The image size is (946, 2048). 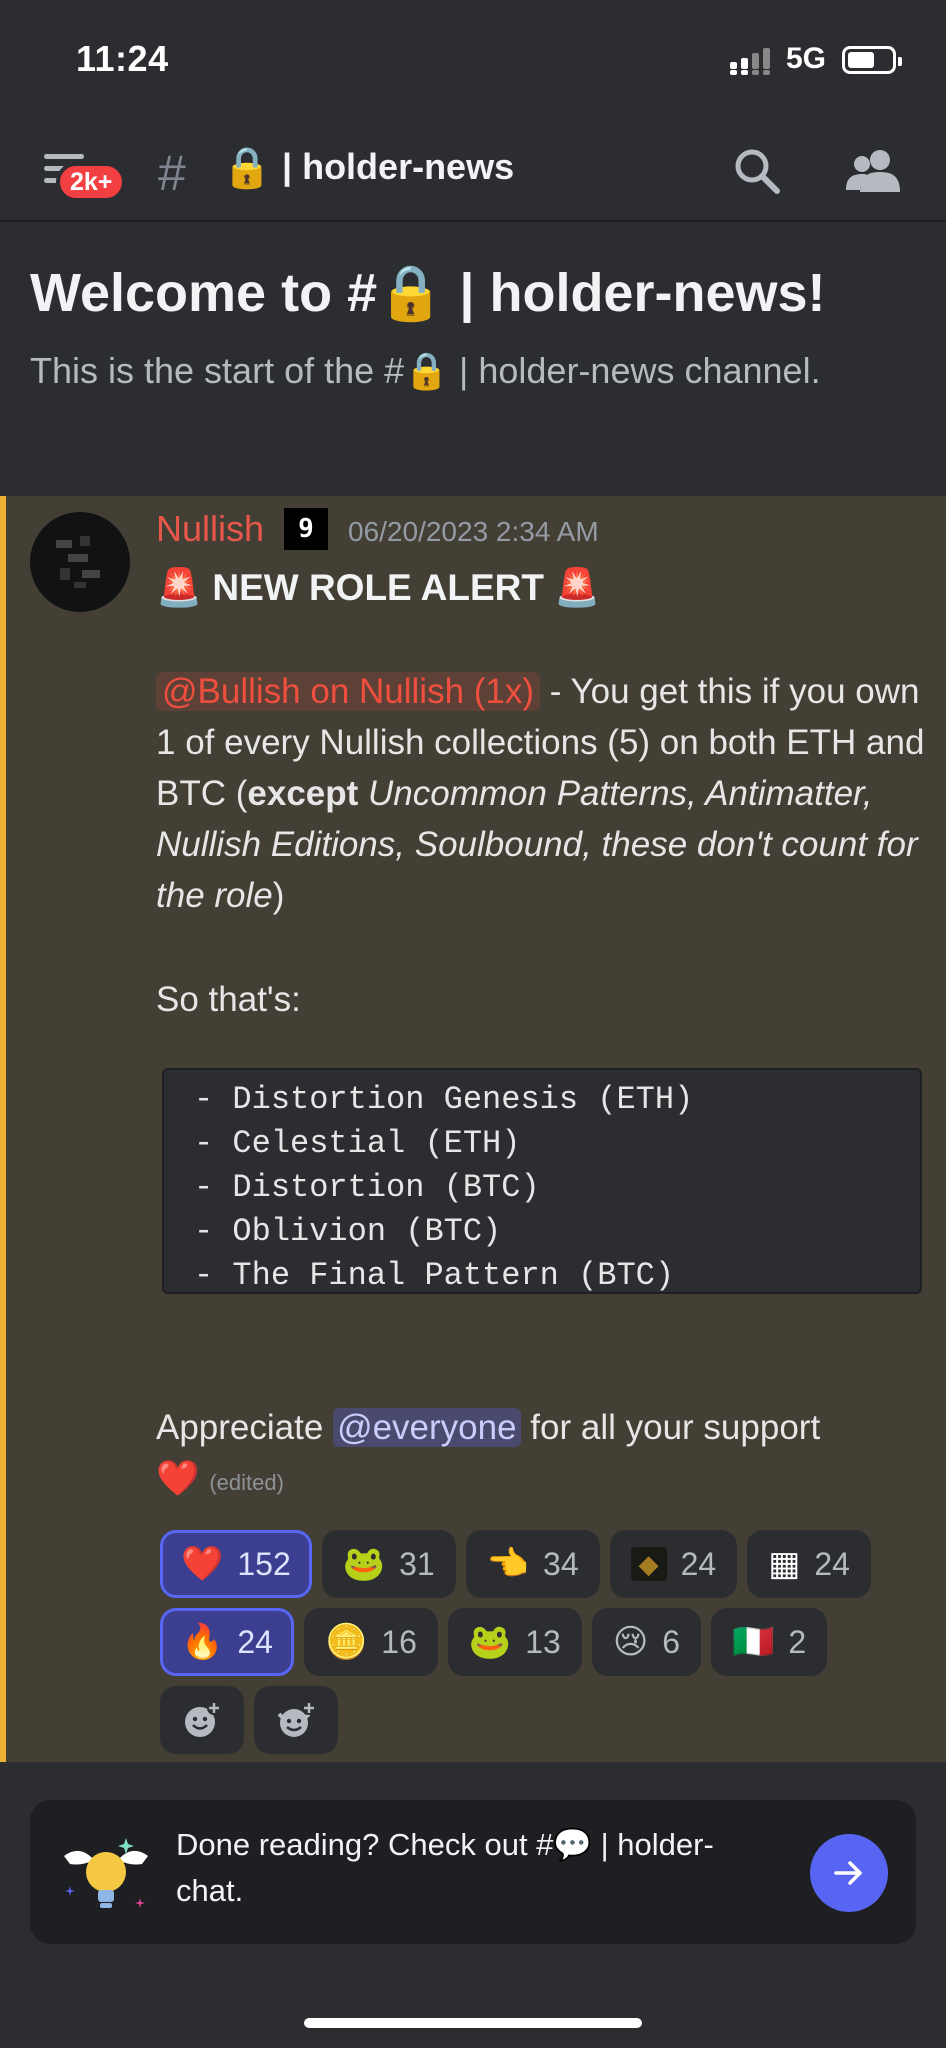 What do you see at coordinates (872, 60) in the screenshot?
I see `battery-icon` at bounding box center [872, 60].